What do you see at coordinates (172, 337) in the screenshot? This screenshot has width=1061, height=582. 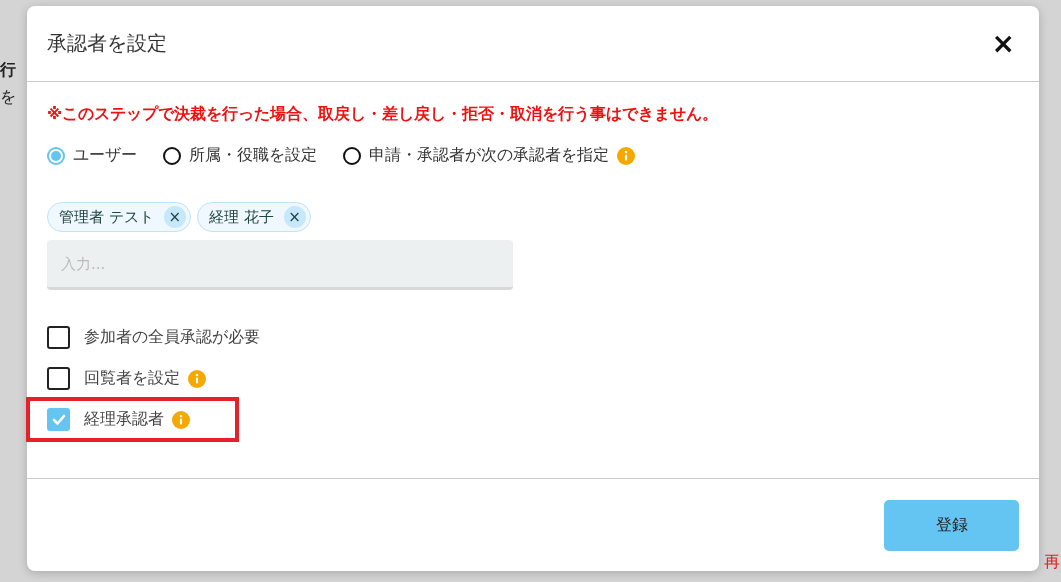 I see `checkbox-label: 参加者の全員承認が必要` at bounding box center [172, 337].